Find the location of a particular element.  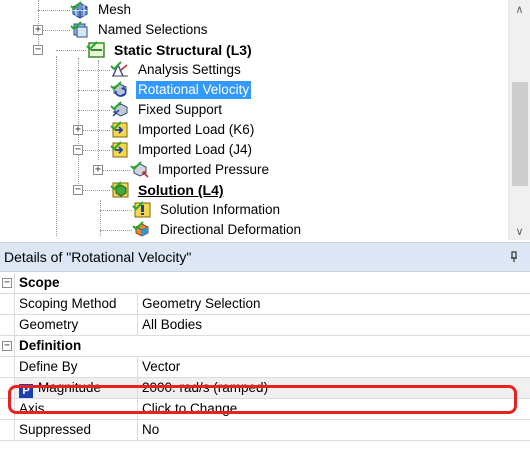

tree-item-mesh: Mesh is located at coordinates (101, 10).